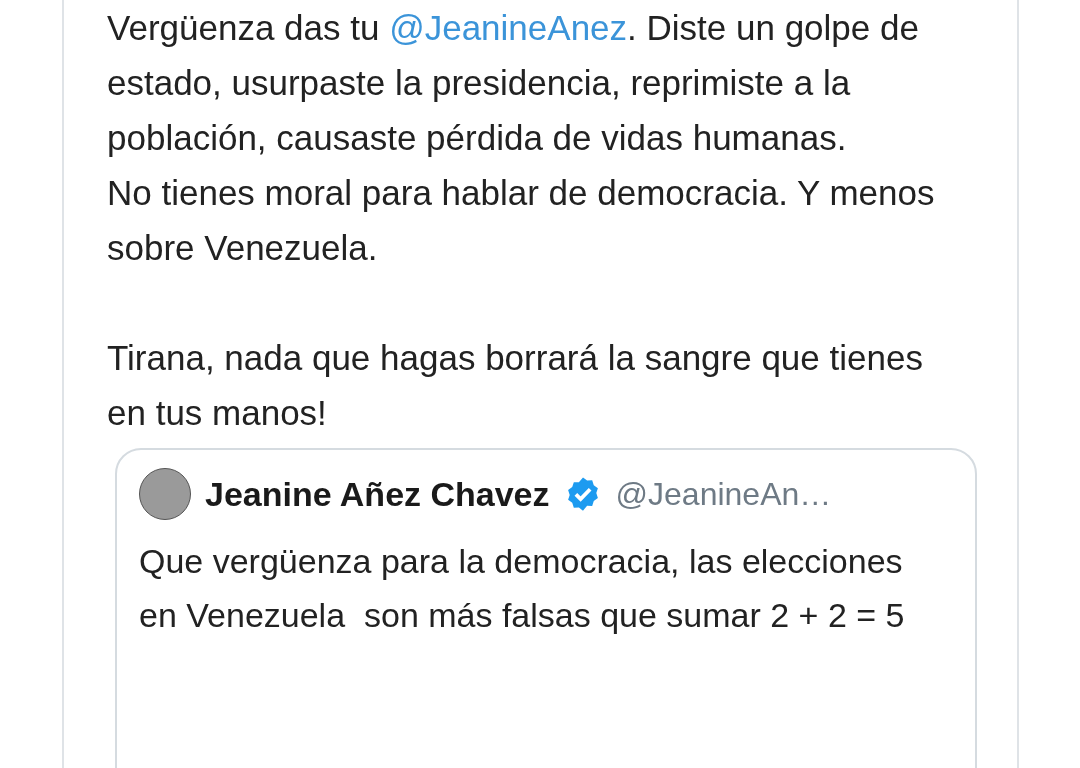  What do you see at coordinates (522, 588) in the screenshot?
I see `quoted-tweet-text: Que vergüenza para la democracia, las elecciones en Venezuela son más falsas que sumar 2 + 2 = 5` at bounding box center [522, 588].